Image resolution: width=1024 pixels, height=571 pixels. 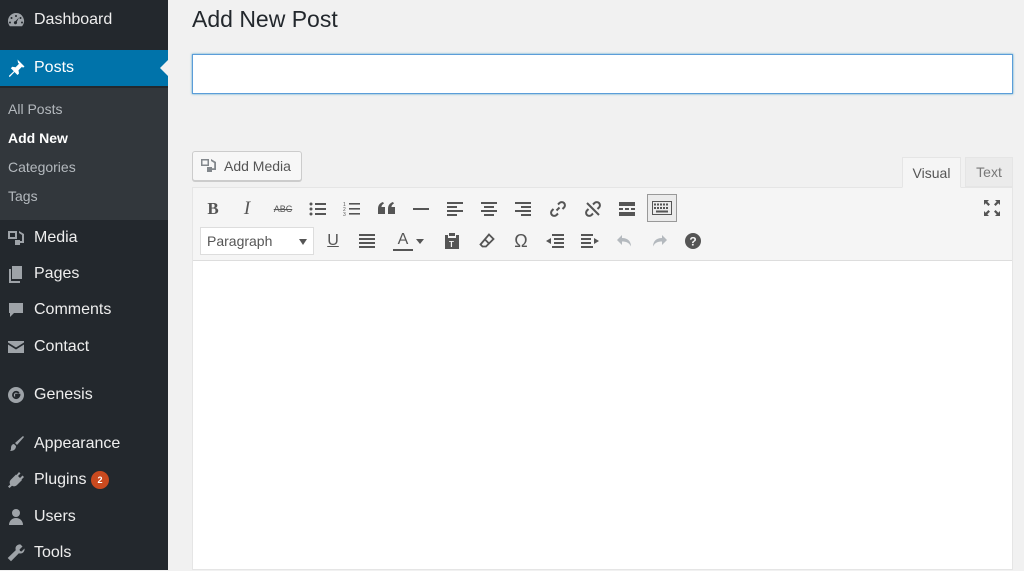 I want to click on eraser-icon, so click(x=487, y=240).